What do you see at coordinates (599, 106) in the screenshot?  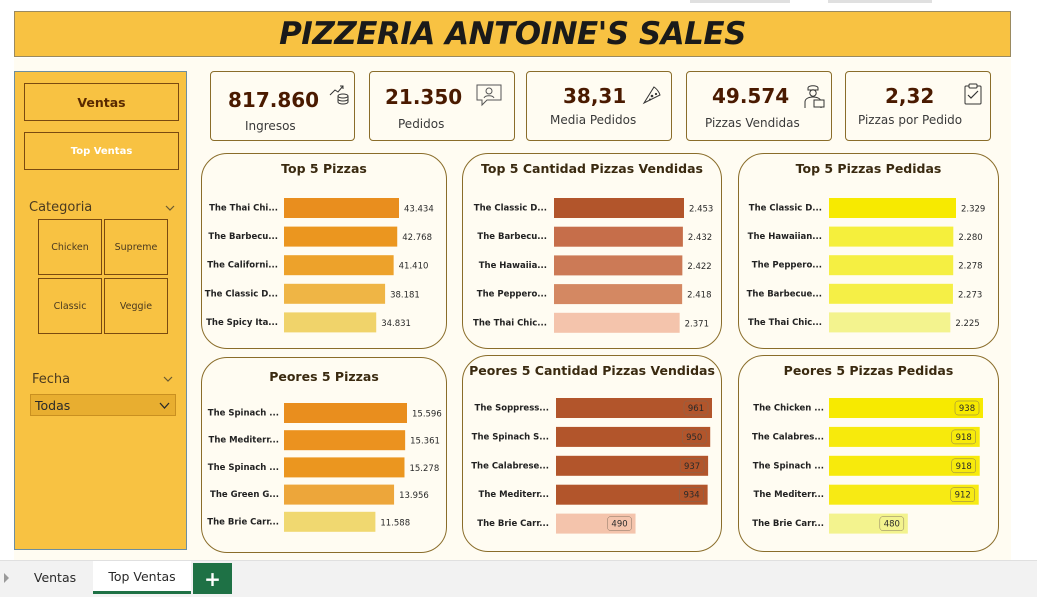 I see `kpi-media-pedidos: 38,31 Media Pedidos` at bounding box center [599, 106].